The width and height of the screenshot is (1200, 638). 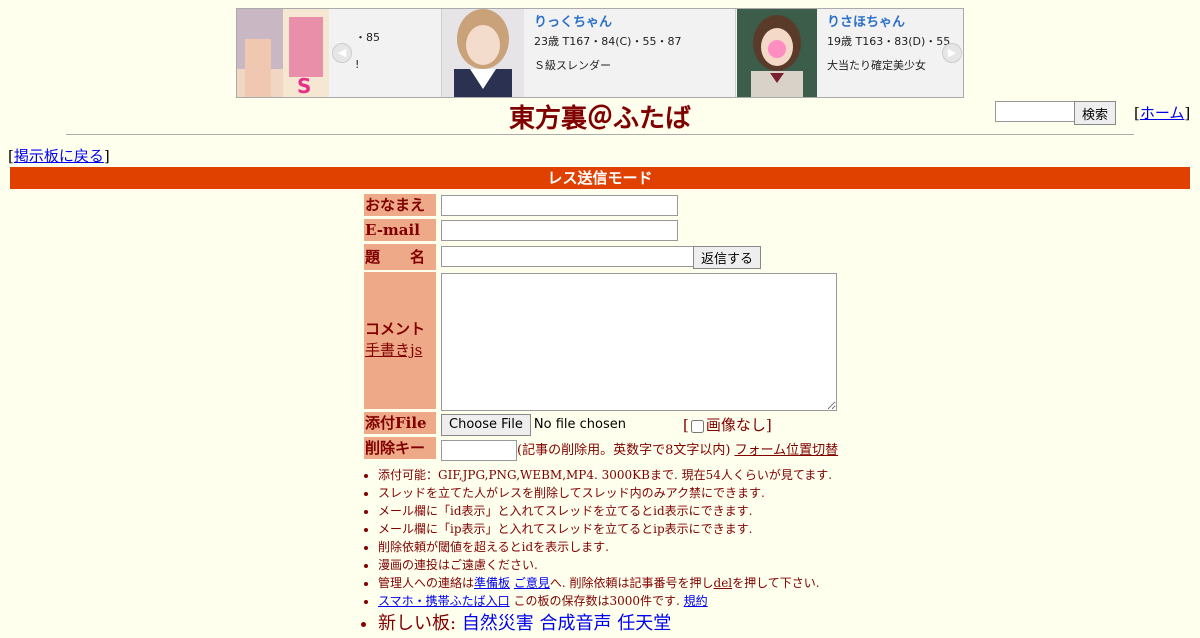 What do you see at coordinates (644, 623) in the screenshot?
I see `new-board-link: 任天堂` at bounding box center [644, 623].